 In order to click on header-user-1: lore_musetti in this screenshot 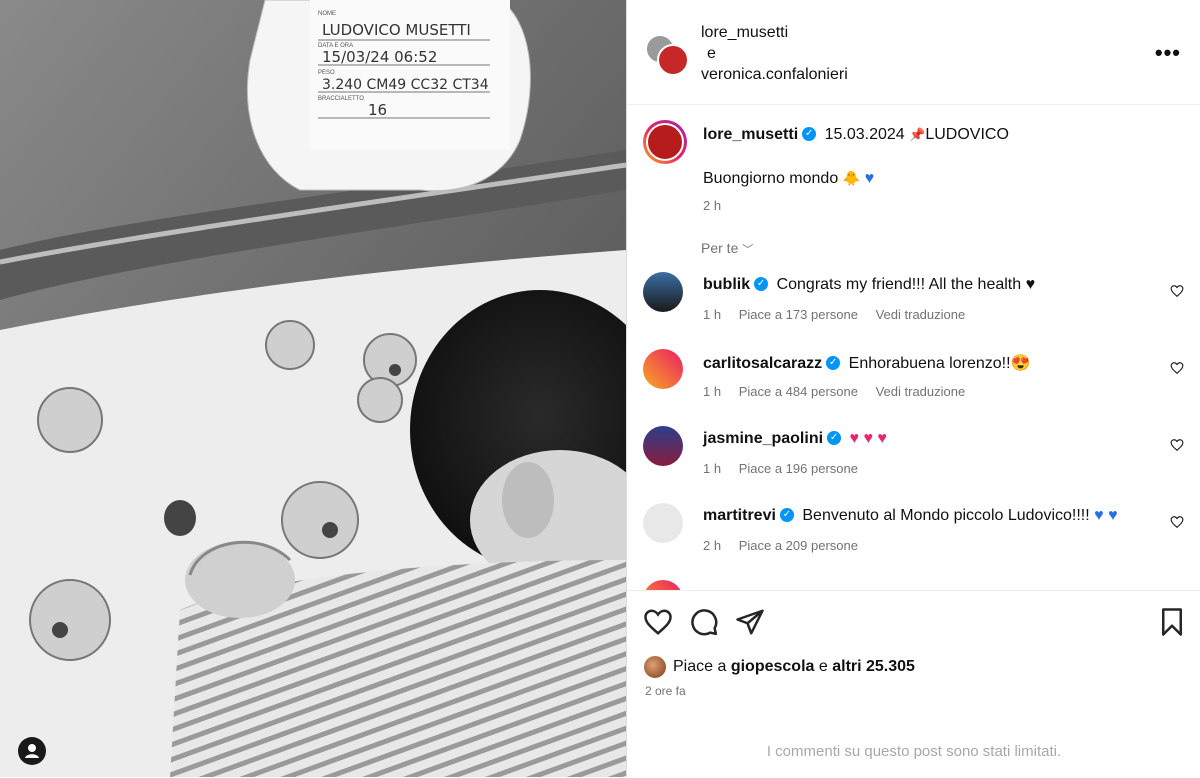, I will do `click(774, 32)`.